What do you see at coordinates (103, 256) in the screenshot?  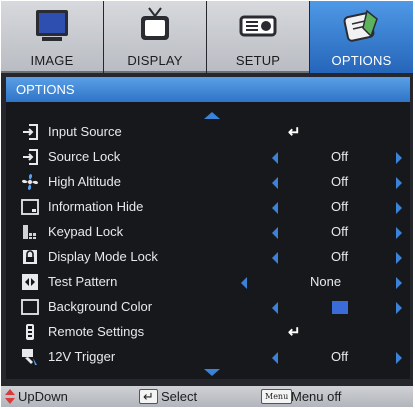 I see `menu-item-label: Display Mode Lock` at bounding box center [103, 256].